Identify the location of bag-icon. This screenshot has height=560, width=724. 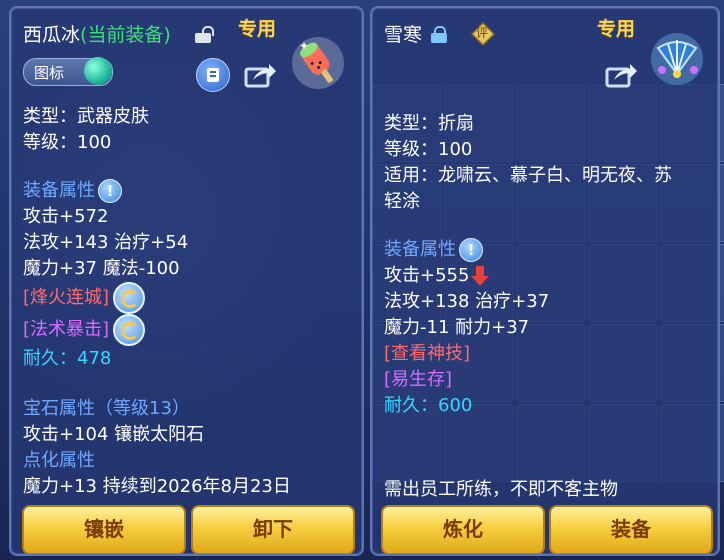
(213, 75).